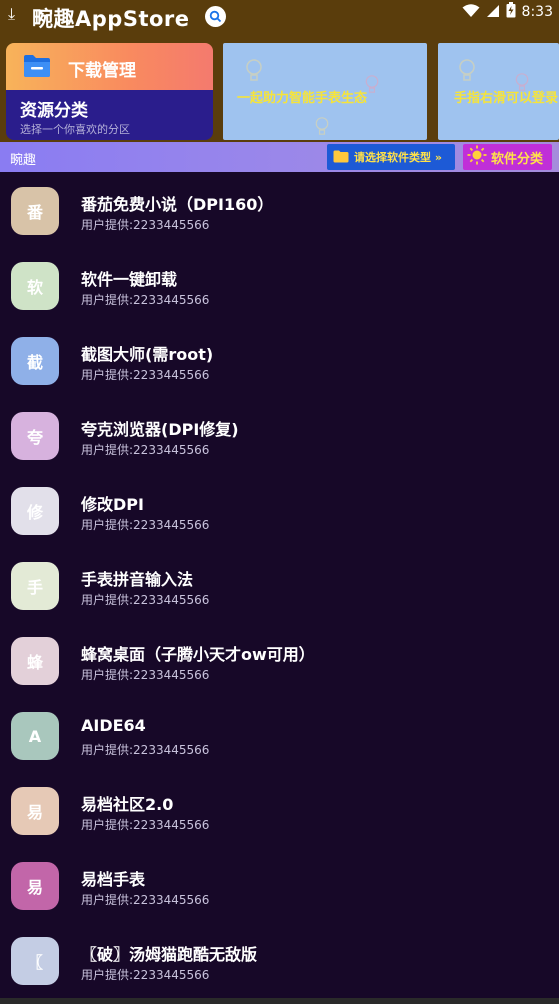 This screenshot has height=1004, width=559. What do you see at coordinates (279, 509) in the screenshot?
I see `list-item: 修 修改DPI 用户提供:2233445566` at bounding box center [279, 509].